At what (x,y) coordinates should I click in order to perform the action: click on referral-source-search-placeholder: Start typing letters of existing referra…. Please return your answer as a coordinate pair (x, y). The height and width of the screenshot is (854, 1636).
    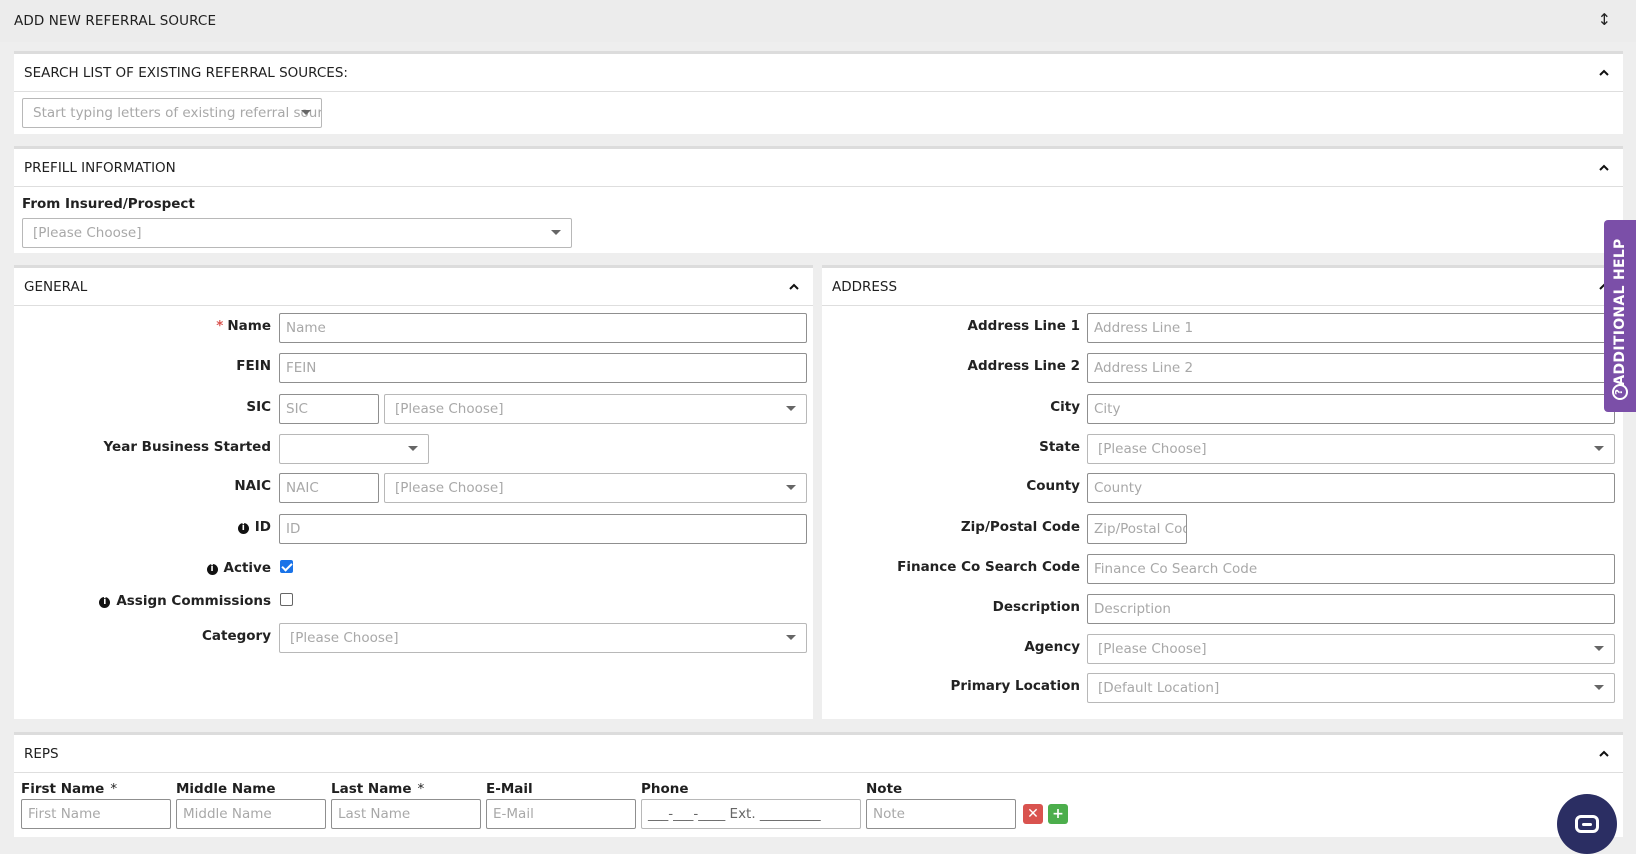
    Looking at the image, I should click on (177, 113).